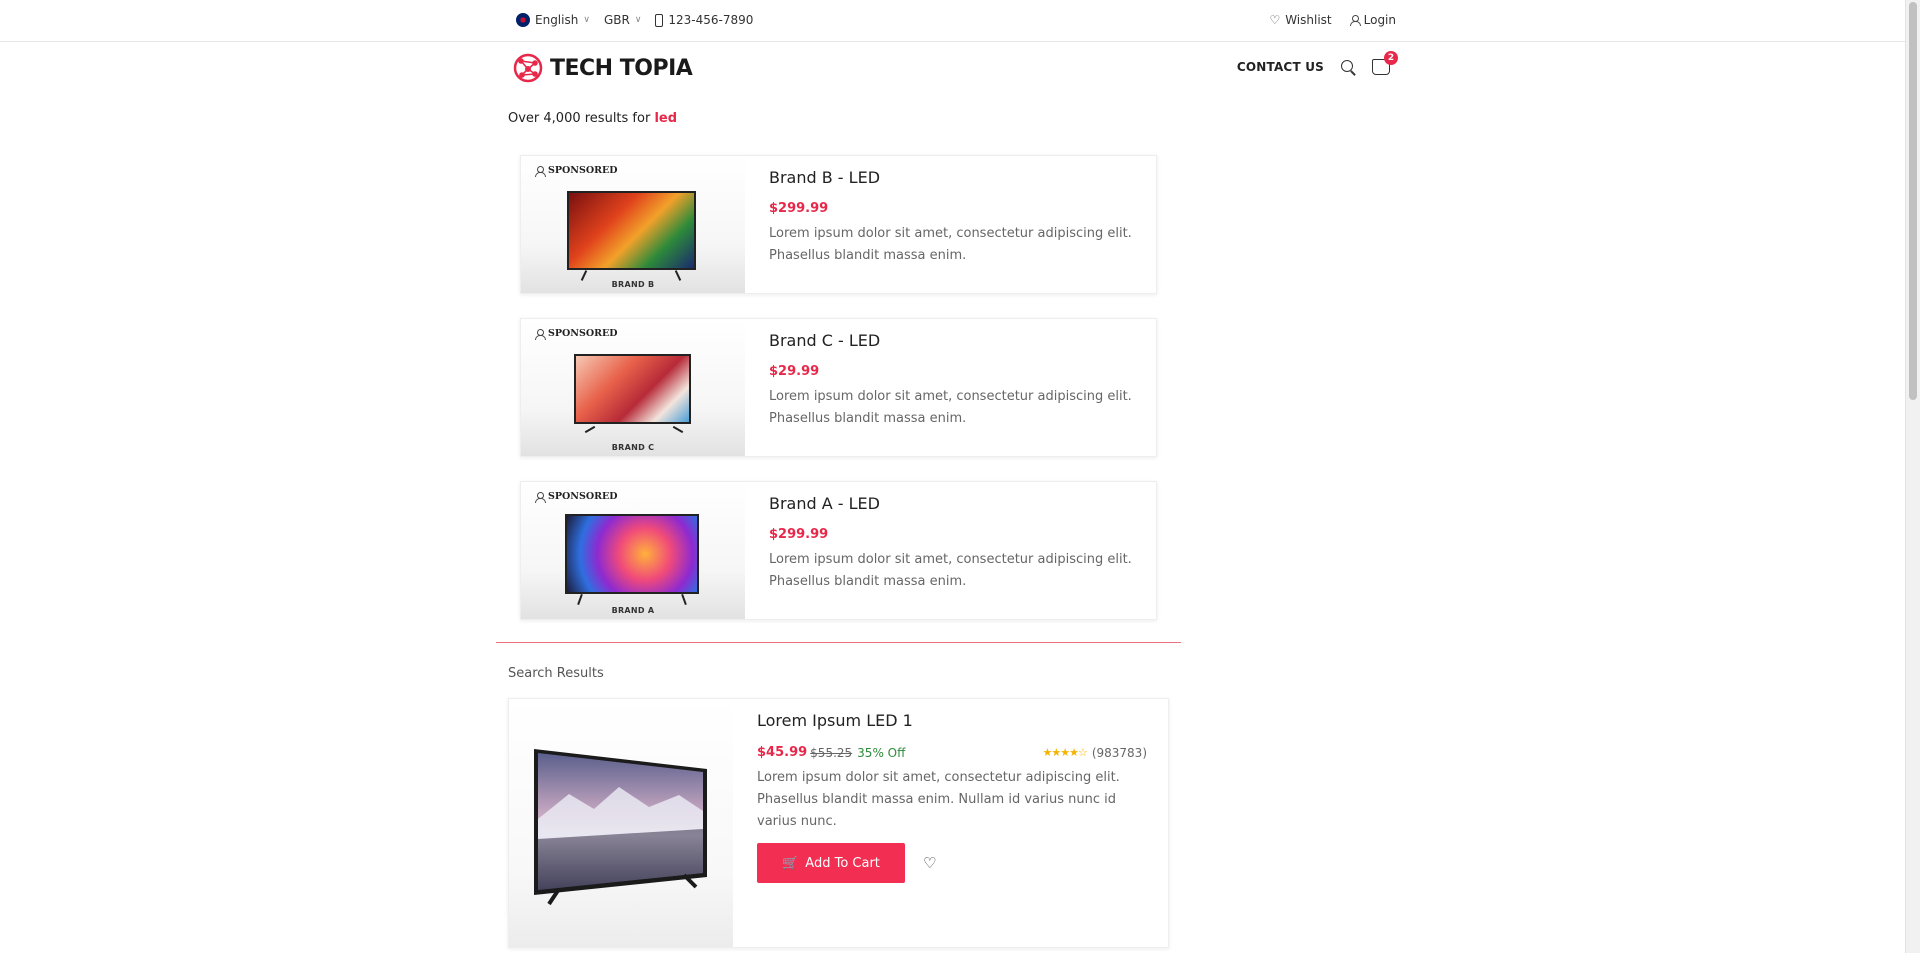 This screenshot has width=1920, height=953. Describe the element at coordinates (929, 863) in the screenshot. I see `wishlist-heart-icon: ♡` at that location.